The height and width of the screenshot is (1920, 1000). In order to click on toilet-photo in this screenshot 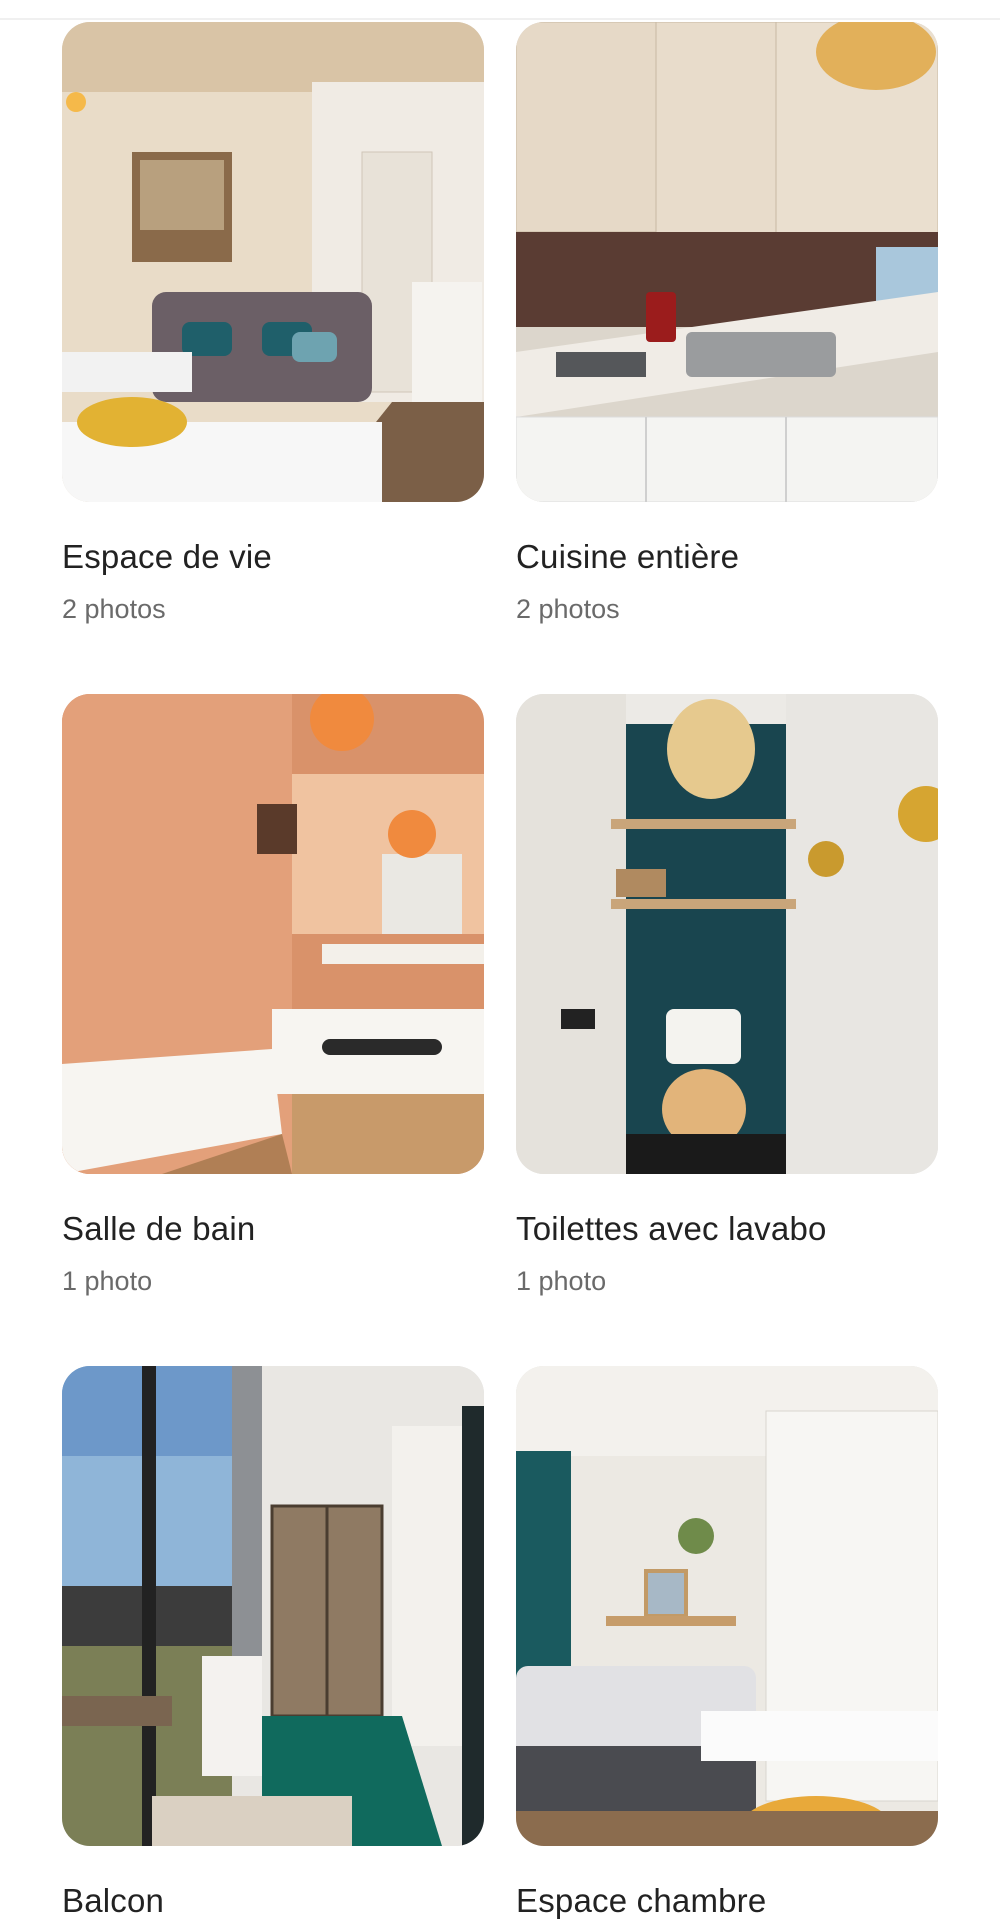, I will do `click(727, 934)`.